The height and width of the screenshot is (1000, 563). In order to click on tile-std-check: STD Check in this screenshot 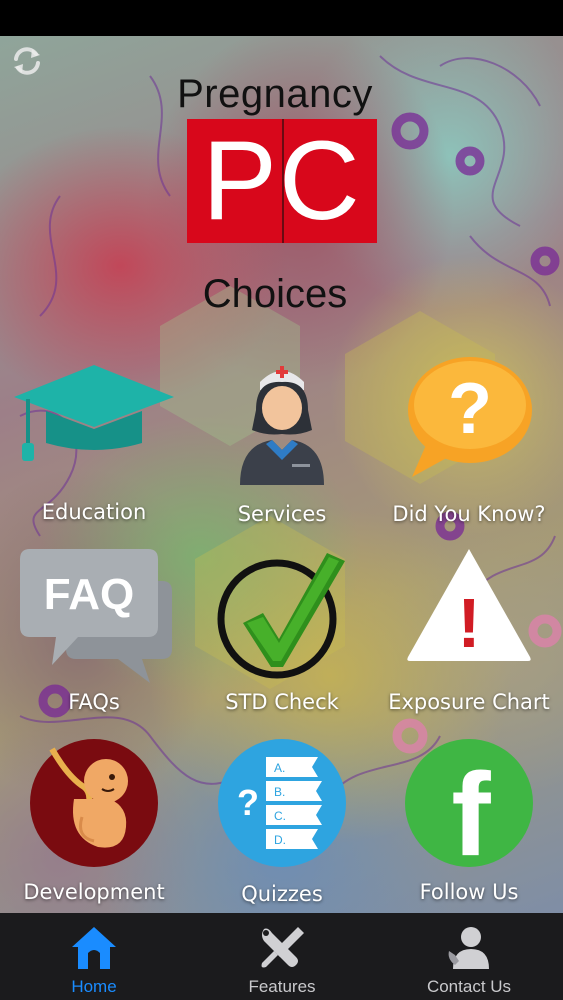, I will do `click(282, 640)`.